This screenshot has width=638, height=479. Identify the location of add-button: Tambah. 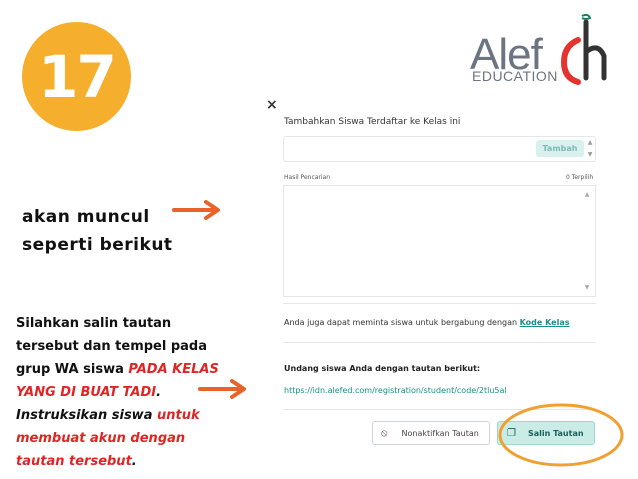
(560, 148).